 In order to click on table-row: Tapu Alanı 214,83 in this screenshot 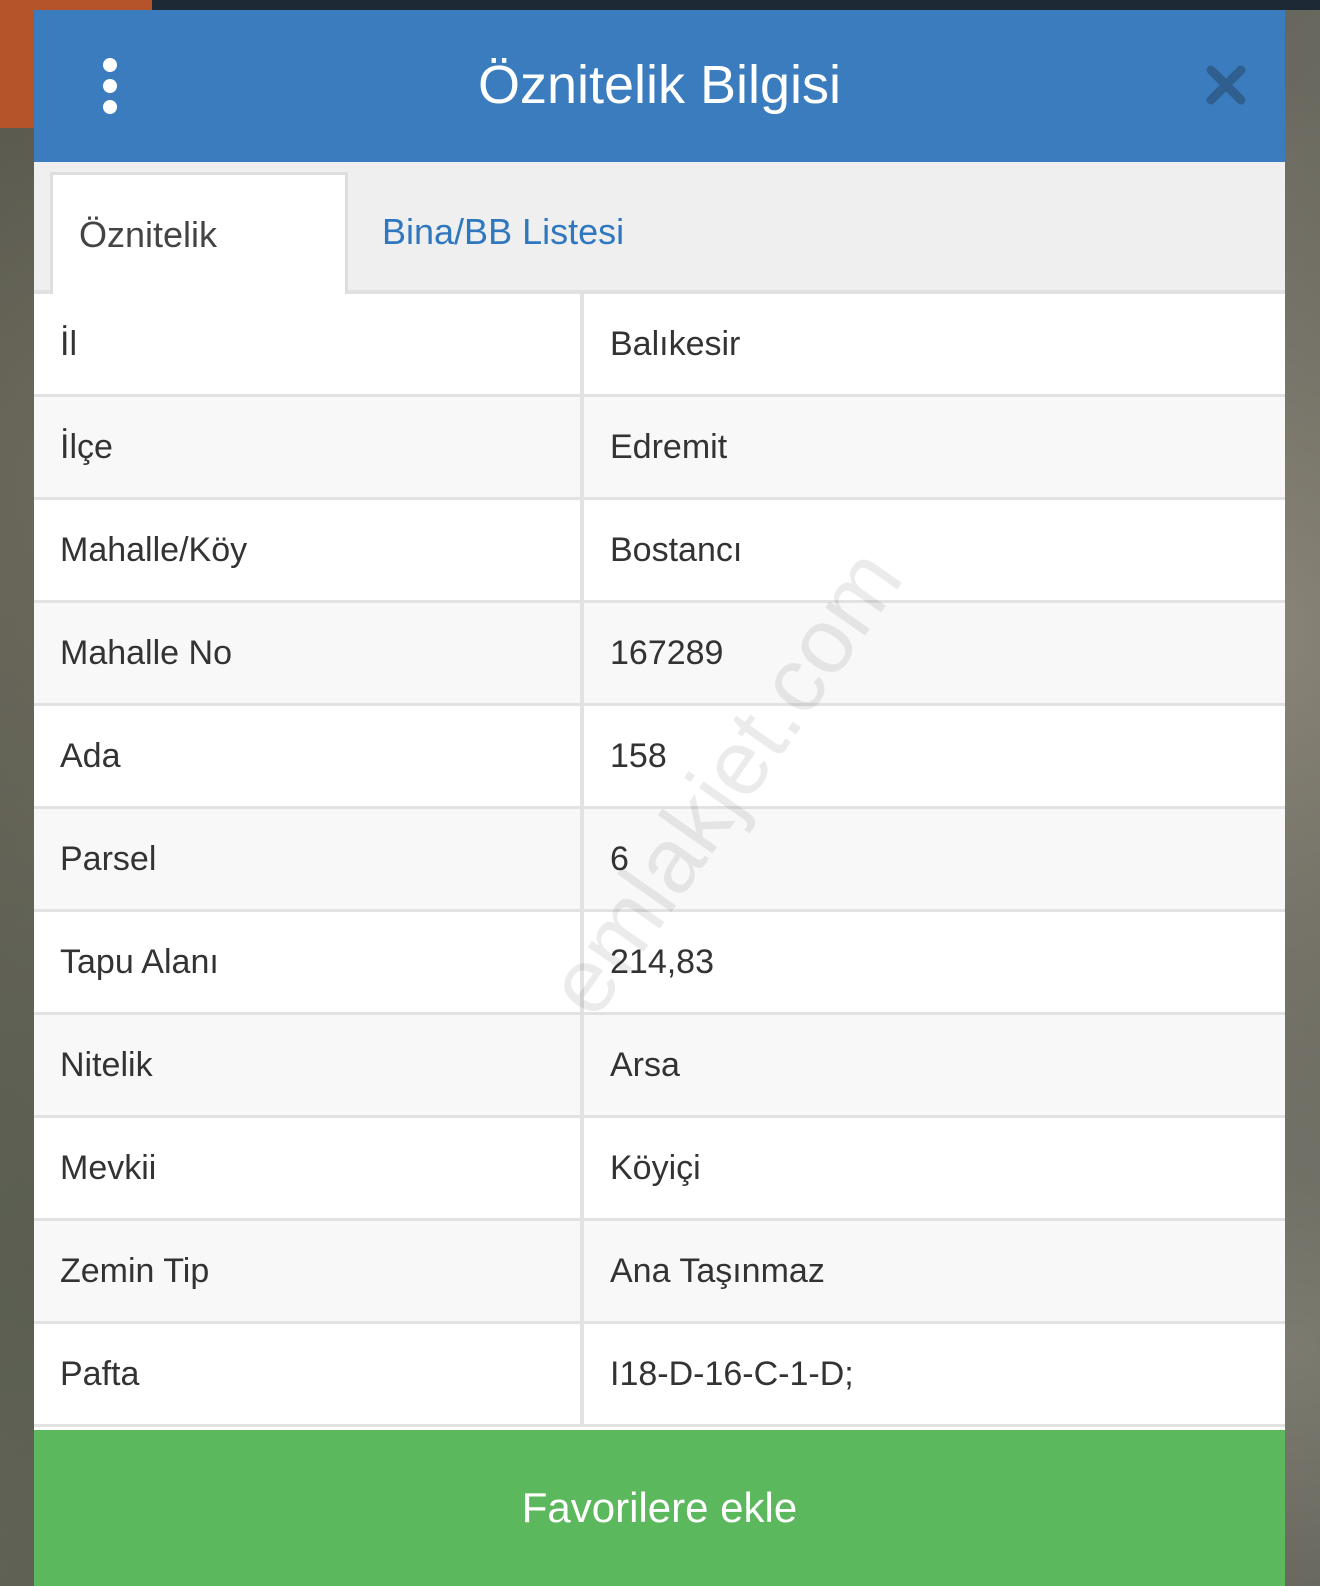, I will do `click(659, 963)`.